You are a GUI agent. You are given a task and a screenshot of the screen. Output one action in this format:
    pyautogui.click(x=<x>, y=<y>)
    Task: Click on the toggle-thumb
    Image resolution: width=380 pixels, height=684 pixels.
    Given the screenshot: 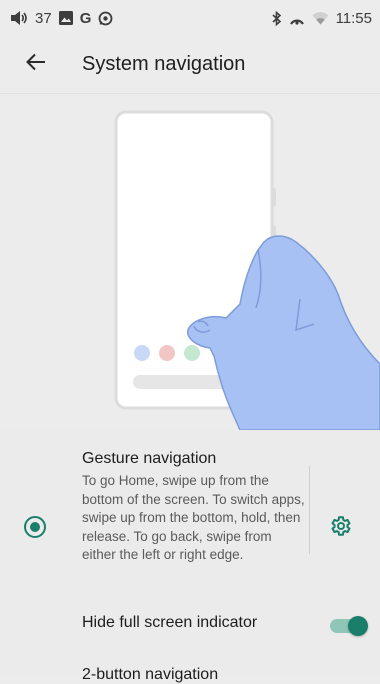 What is the action you would take?
    pyautogui.click(x=358, y=626)
    